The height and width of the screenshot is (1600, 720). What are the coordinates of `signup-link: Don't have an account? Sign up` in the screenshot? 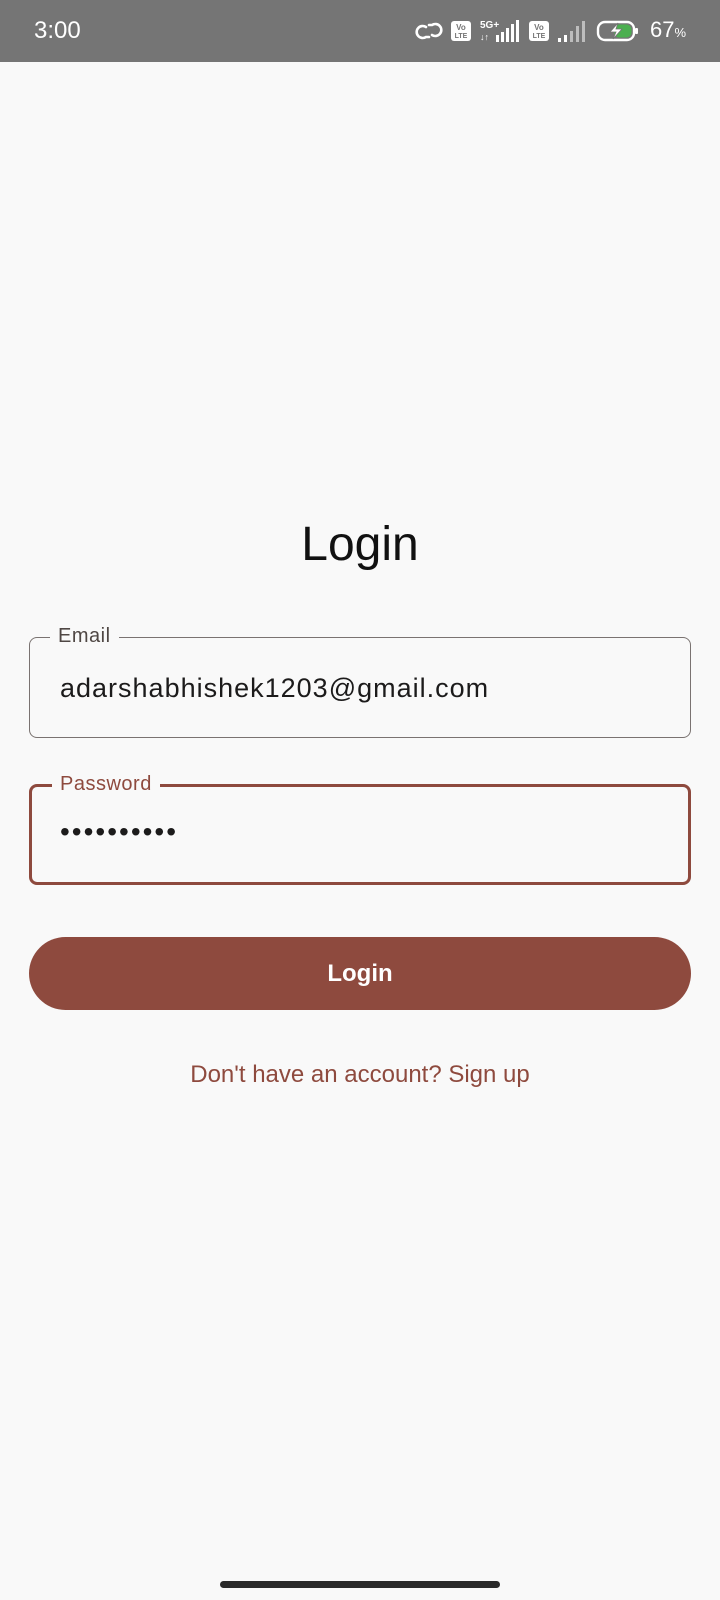 It's located at (360, 1075).